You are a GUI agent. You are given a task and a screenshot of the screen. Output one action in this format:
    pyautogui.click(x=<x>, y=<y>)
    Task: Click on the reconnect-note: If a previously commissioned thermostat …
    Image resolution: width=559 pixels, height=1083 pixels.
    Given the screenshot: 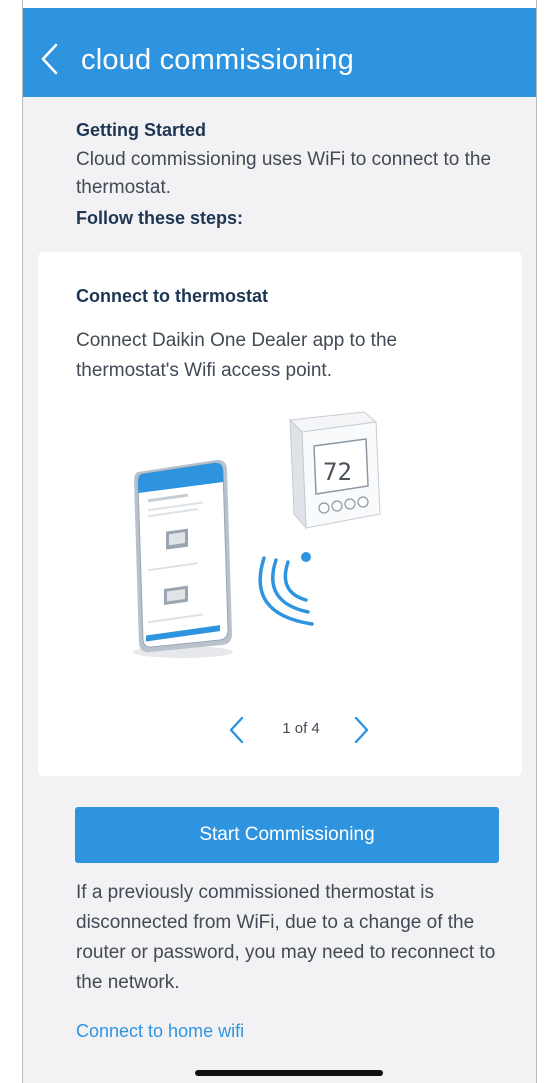 What is the action you would take?
    pyautogui.click(x=286, y=937)
    